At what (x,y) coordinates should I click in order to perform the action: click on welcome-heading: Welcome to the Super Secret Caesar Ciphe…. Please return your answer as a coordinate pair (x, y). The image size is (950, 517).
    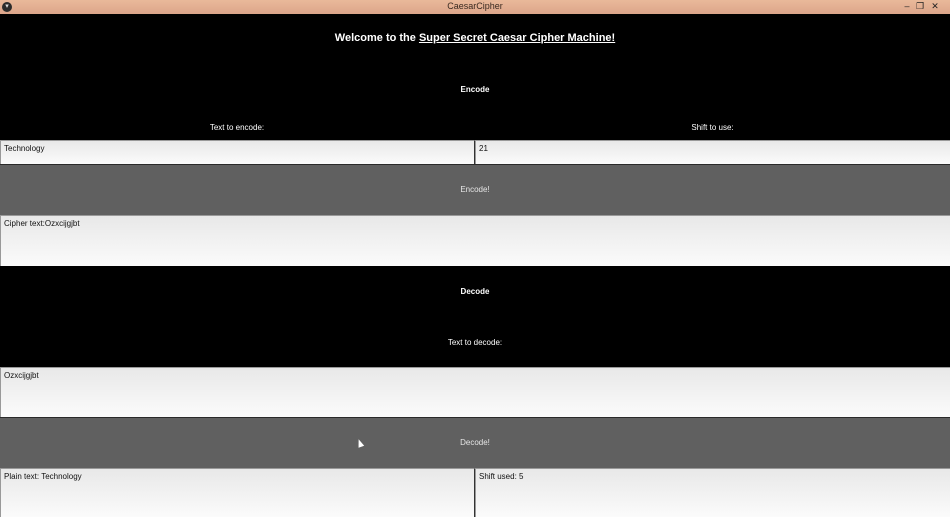
    Looking at the image, I should click on (475, 38).